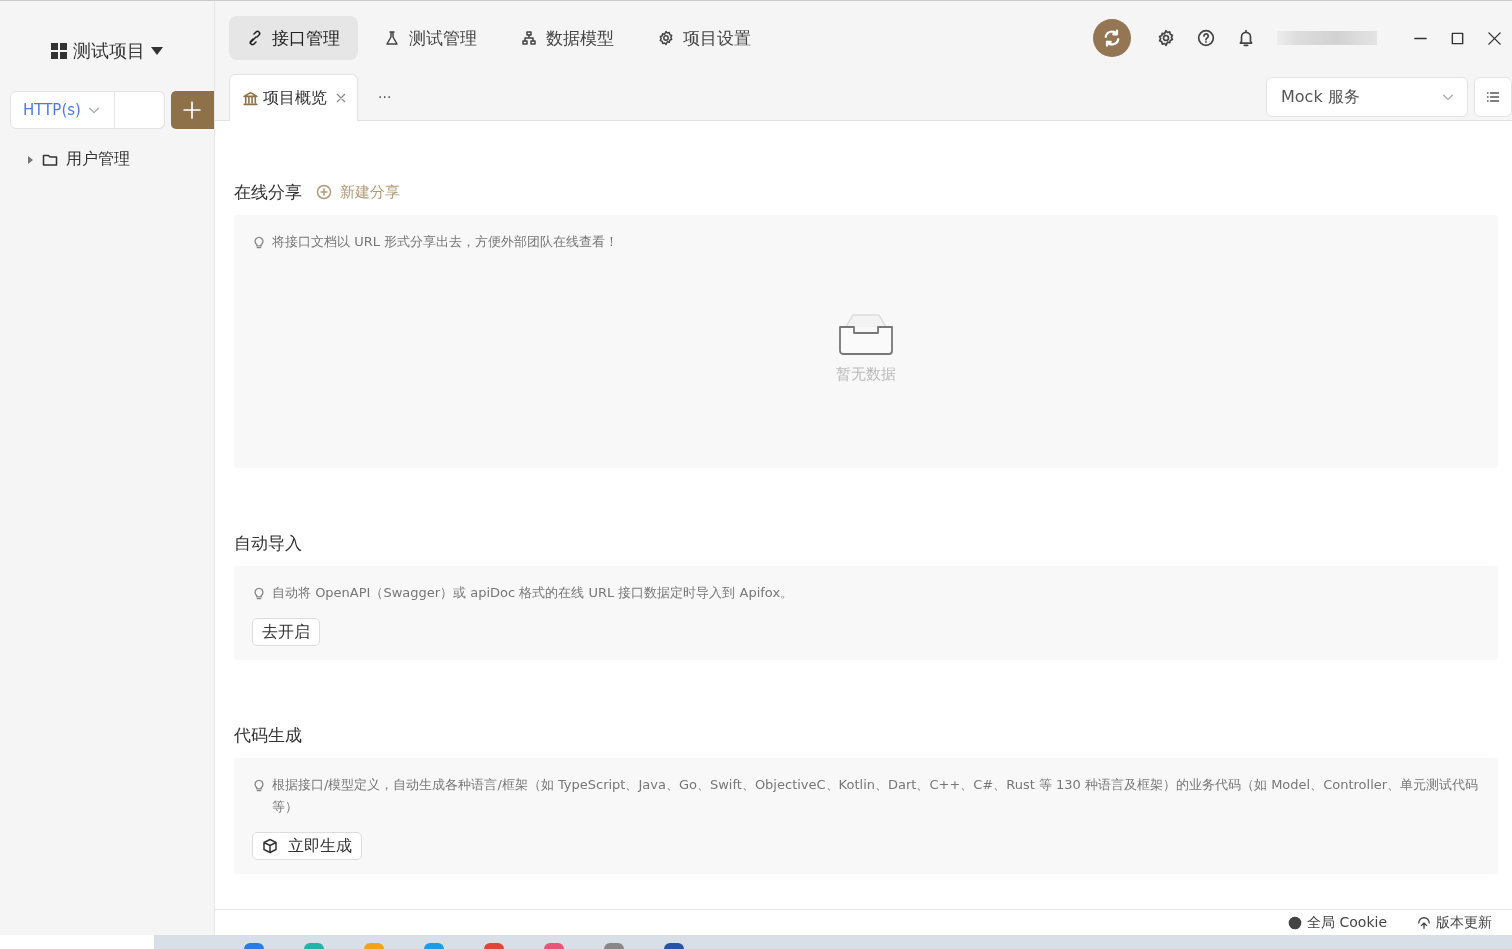 The image size is (1512, 949). What do you see at coordinates (139, 110) in the screenshot?
I see `search-field` at bounding box center [139, 110].